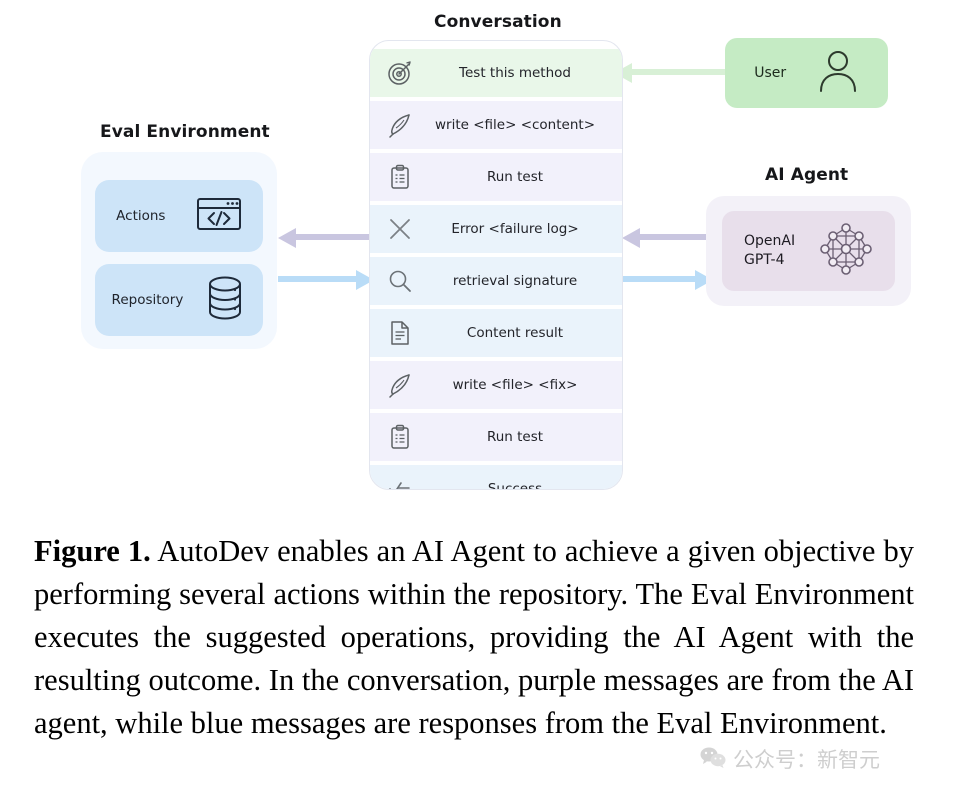  I want to click on message-text: Test this method, so click(515, 73).